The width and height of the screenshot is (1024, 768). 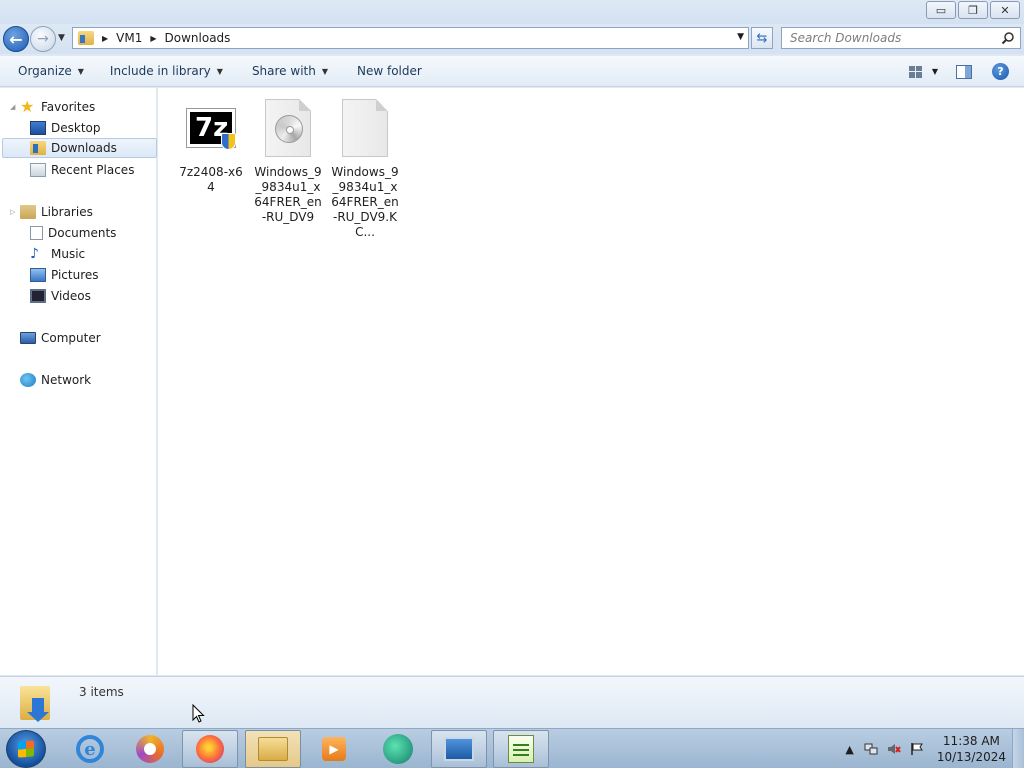 I want to click on show-desktop-button, so click(x=1018, y=748).